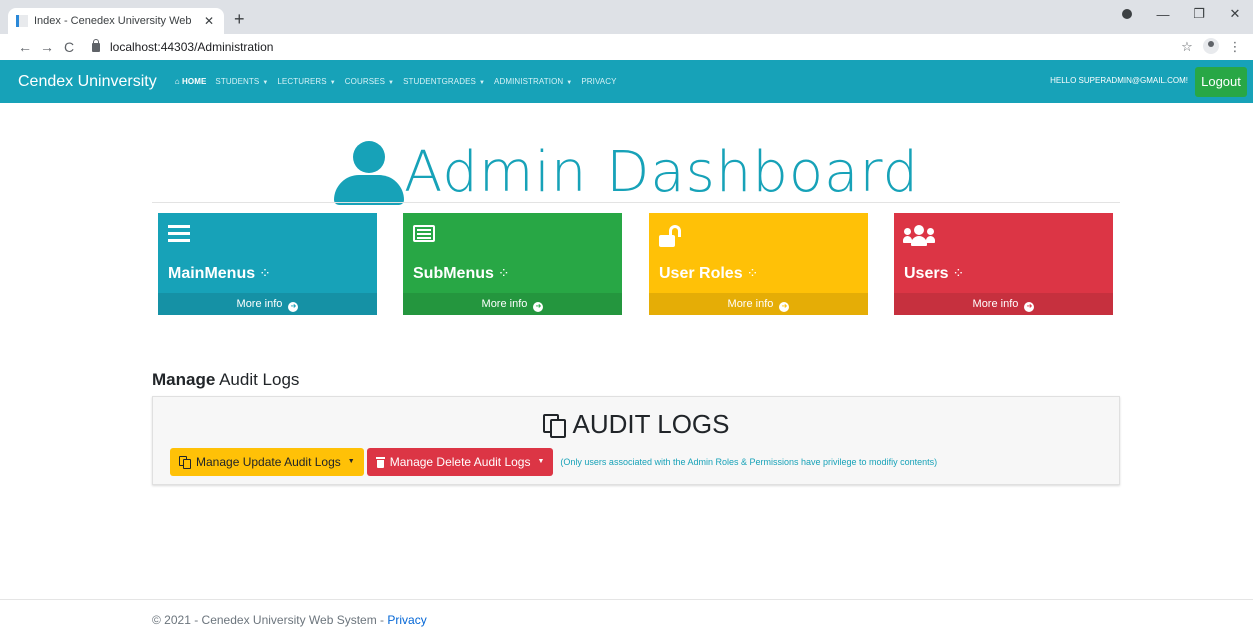 The width and height of the screenshot is (1253, 628). I want to click on section-heading: Manage Audit Logs, so click(226, 379).